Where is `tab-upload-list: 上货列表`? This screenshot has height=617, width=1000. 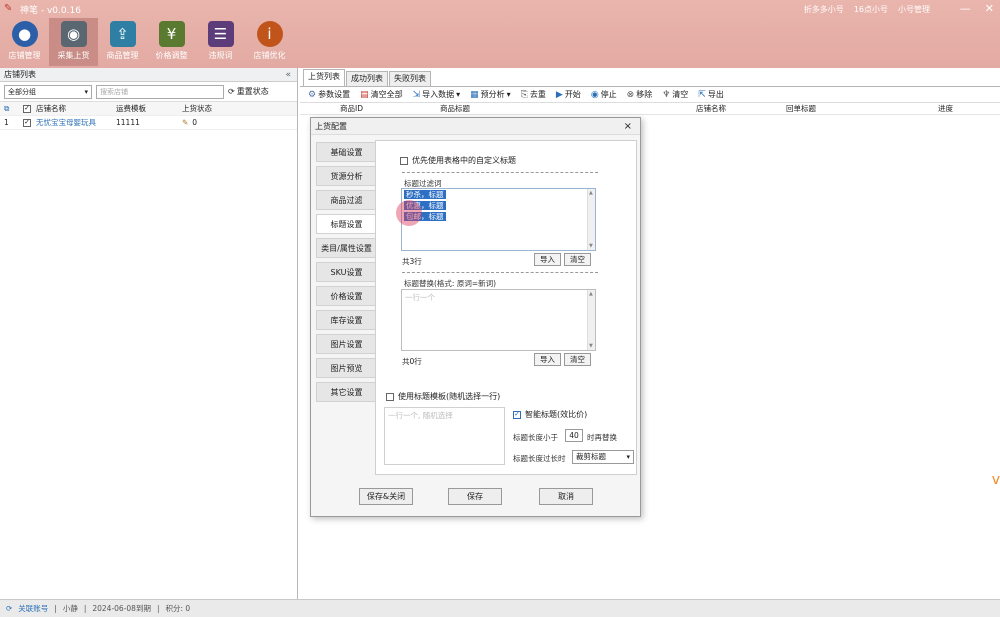 tab-upload-list: 上货列表 is located at coordinates (324, 77).